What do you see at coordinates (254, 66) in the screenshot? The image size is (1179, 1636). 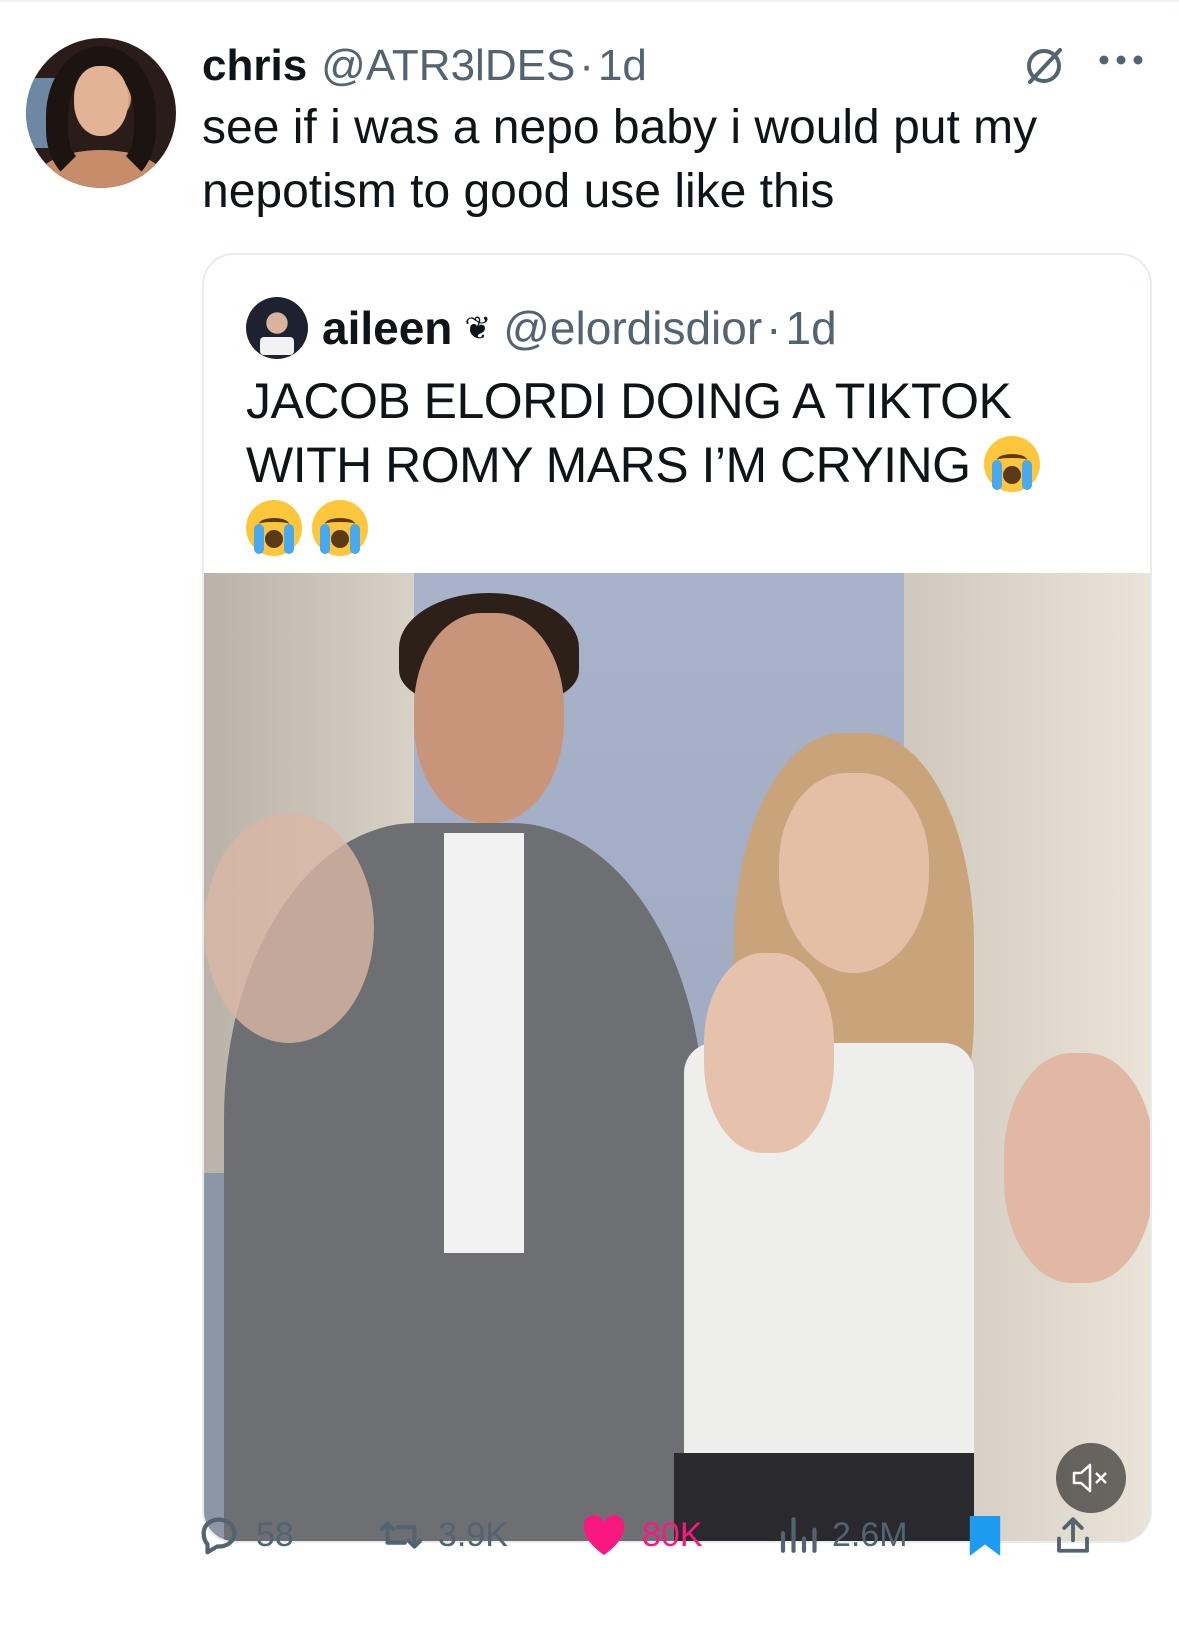 I see `author-name: chris` at bounding box center [254, 66].